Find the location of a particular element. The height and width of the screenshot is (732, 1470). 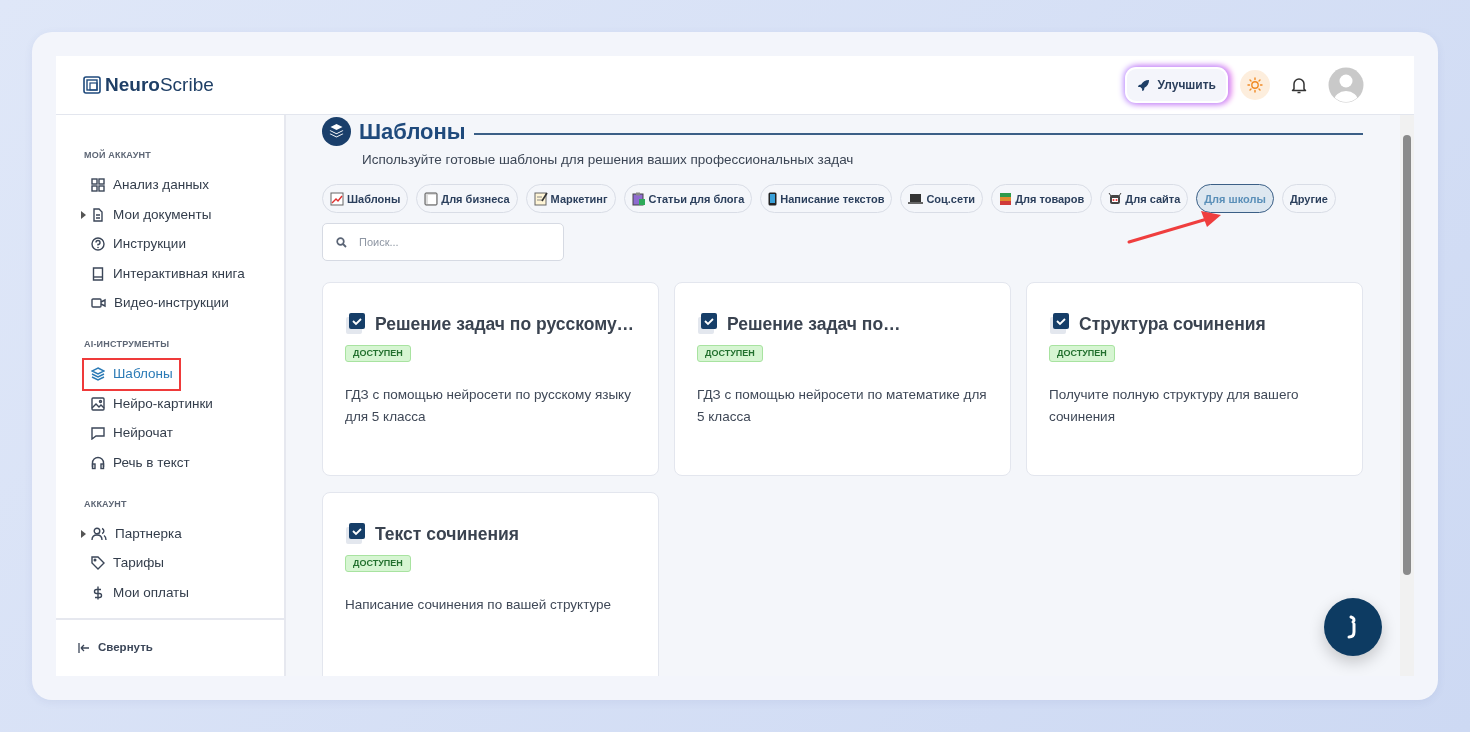

books-icon is located at coordinates (1006, 198).